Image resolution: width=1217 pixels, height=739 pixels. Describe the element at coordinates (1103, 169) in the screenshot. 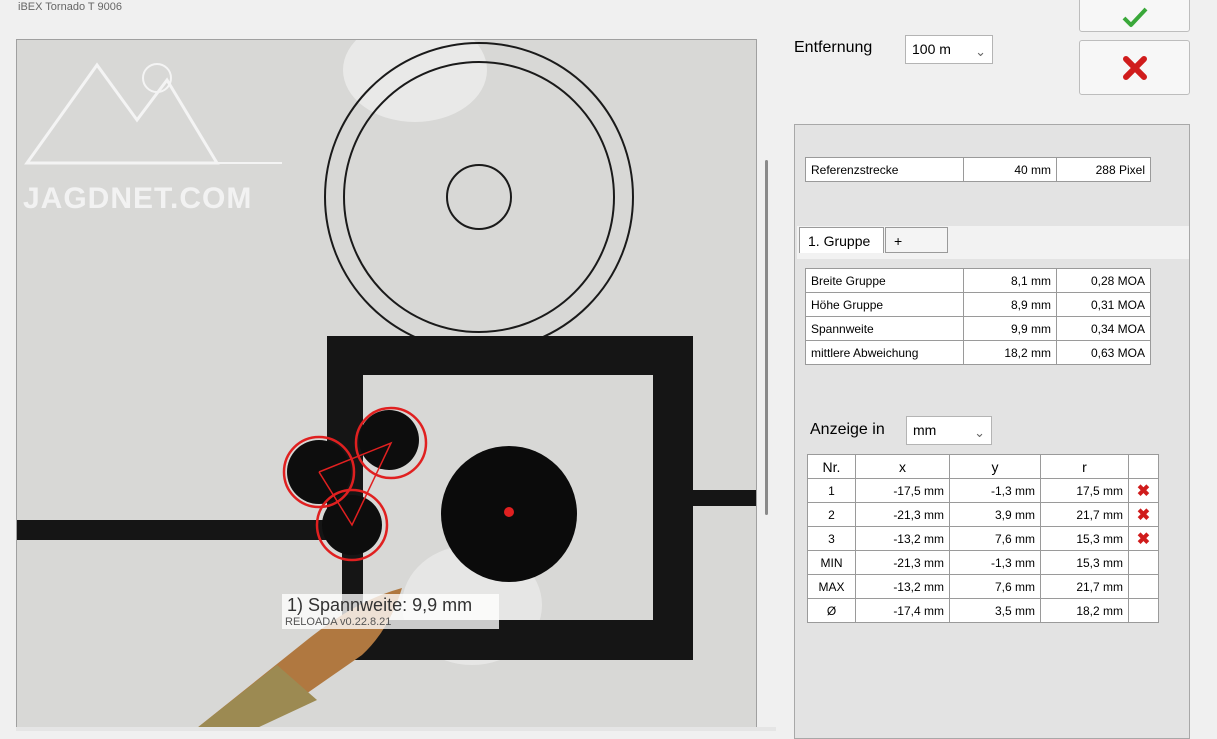

I see `reference-pixel: 288 Pixel` at that location.